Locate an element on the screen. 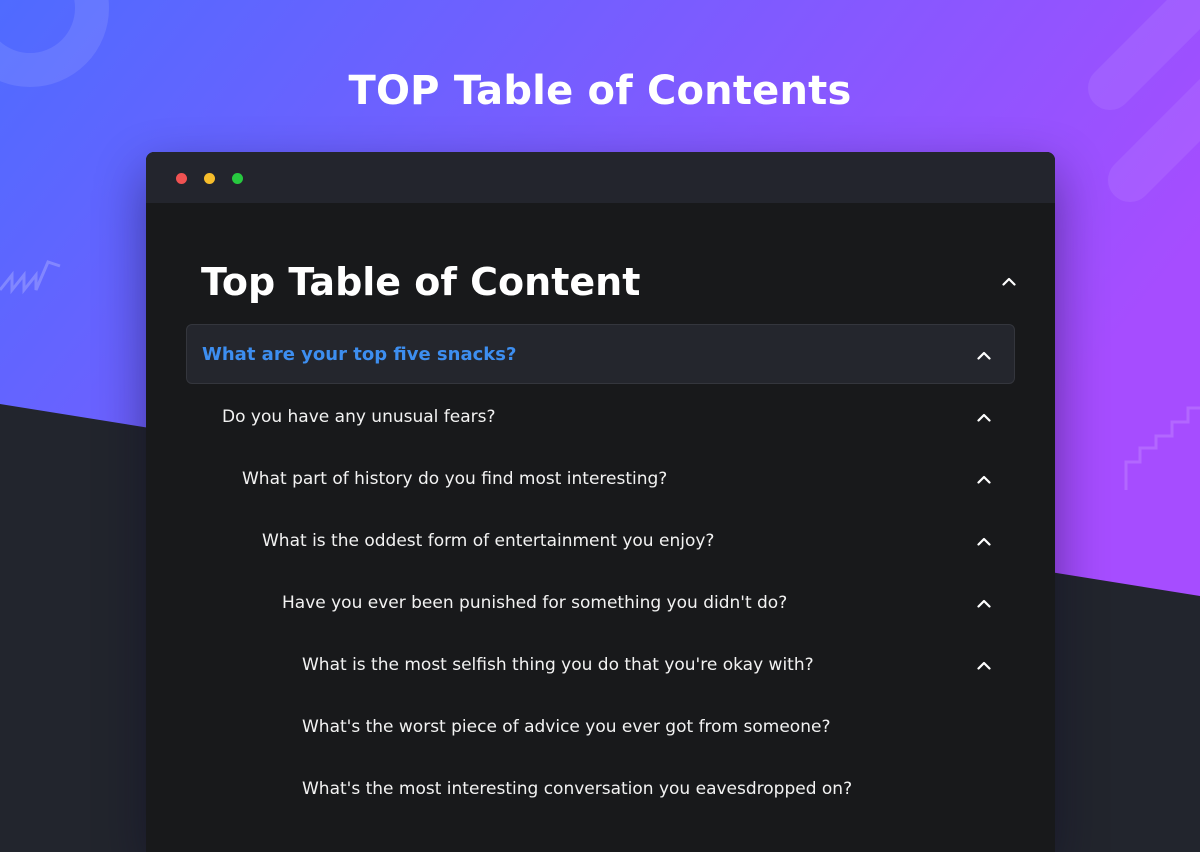 The width and height of the screenshot is (1200, 852). minimize-window-button is located at coordinates (209, 178).